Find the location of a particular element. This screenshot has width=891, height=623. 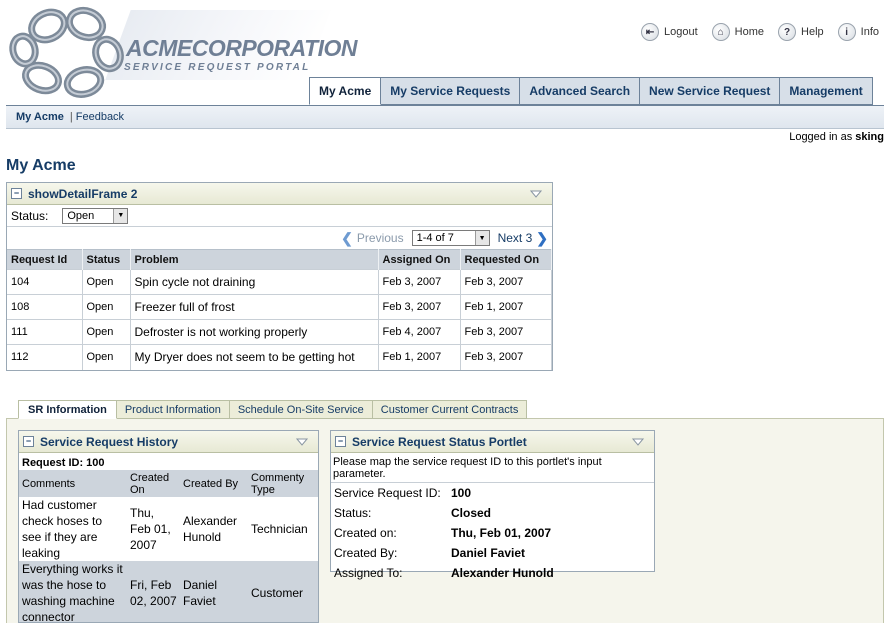

tab-product-information: Product Information is located at coordinates (173, 409).